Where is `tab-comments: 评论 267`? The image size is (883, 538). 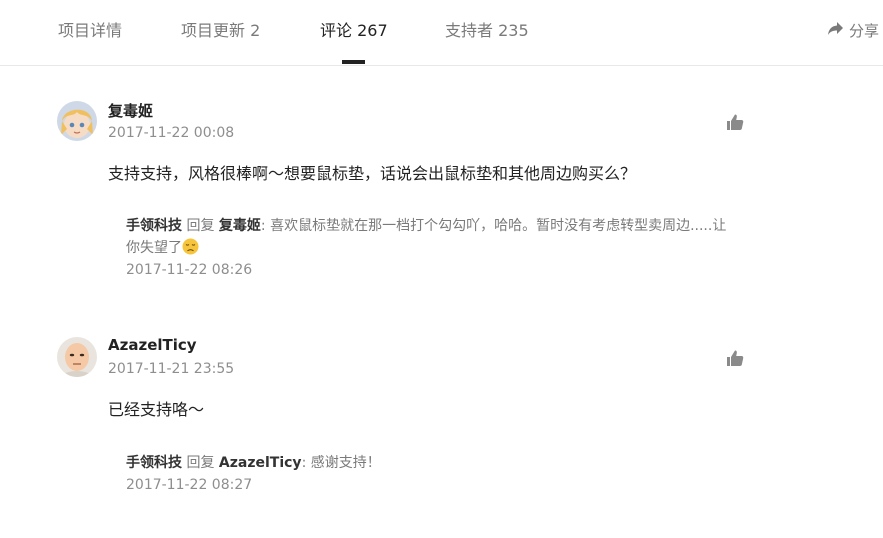
tab-comments: 评论 267 is located at coordinates (354, 31).